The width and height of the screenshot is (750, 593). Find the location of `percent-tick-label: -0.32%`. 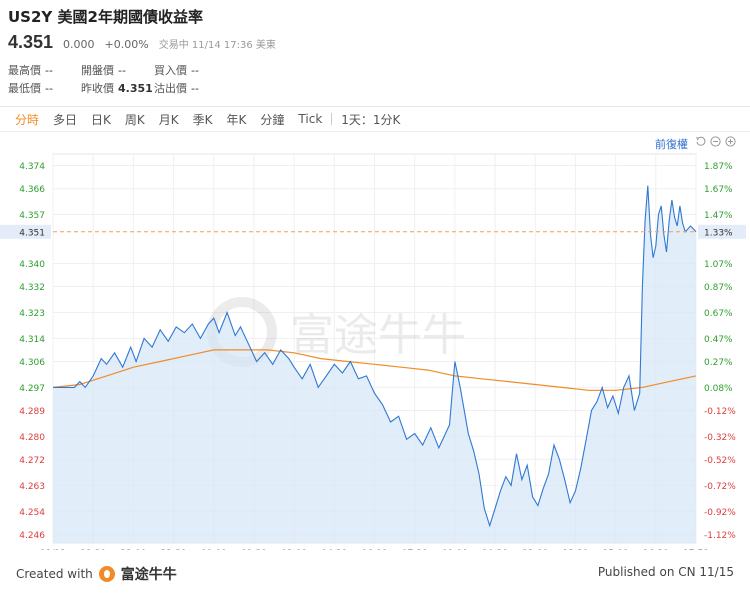

percent-tick-label: -0.32% is located at coordinates (720, 438).